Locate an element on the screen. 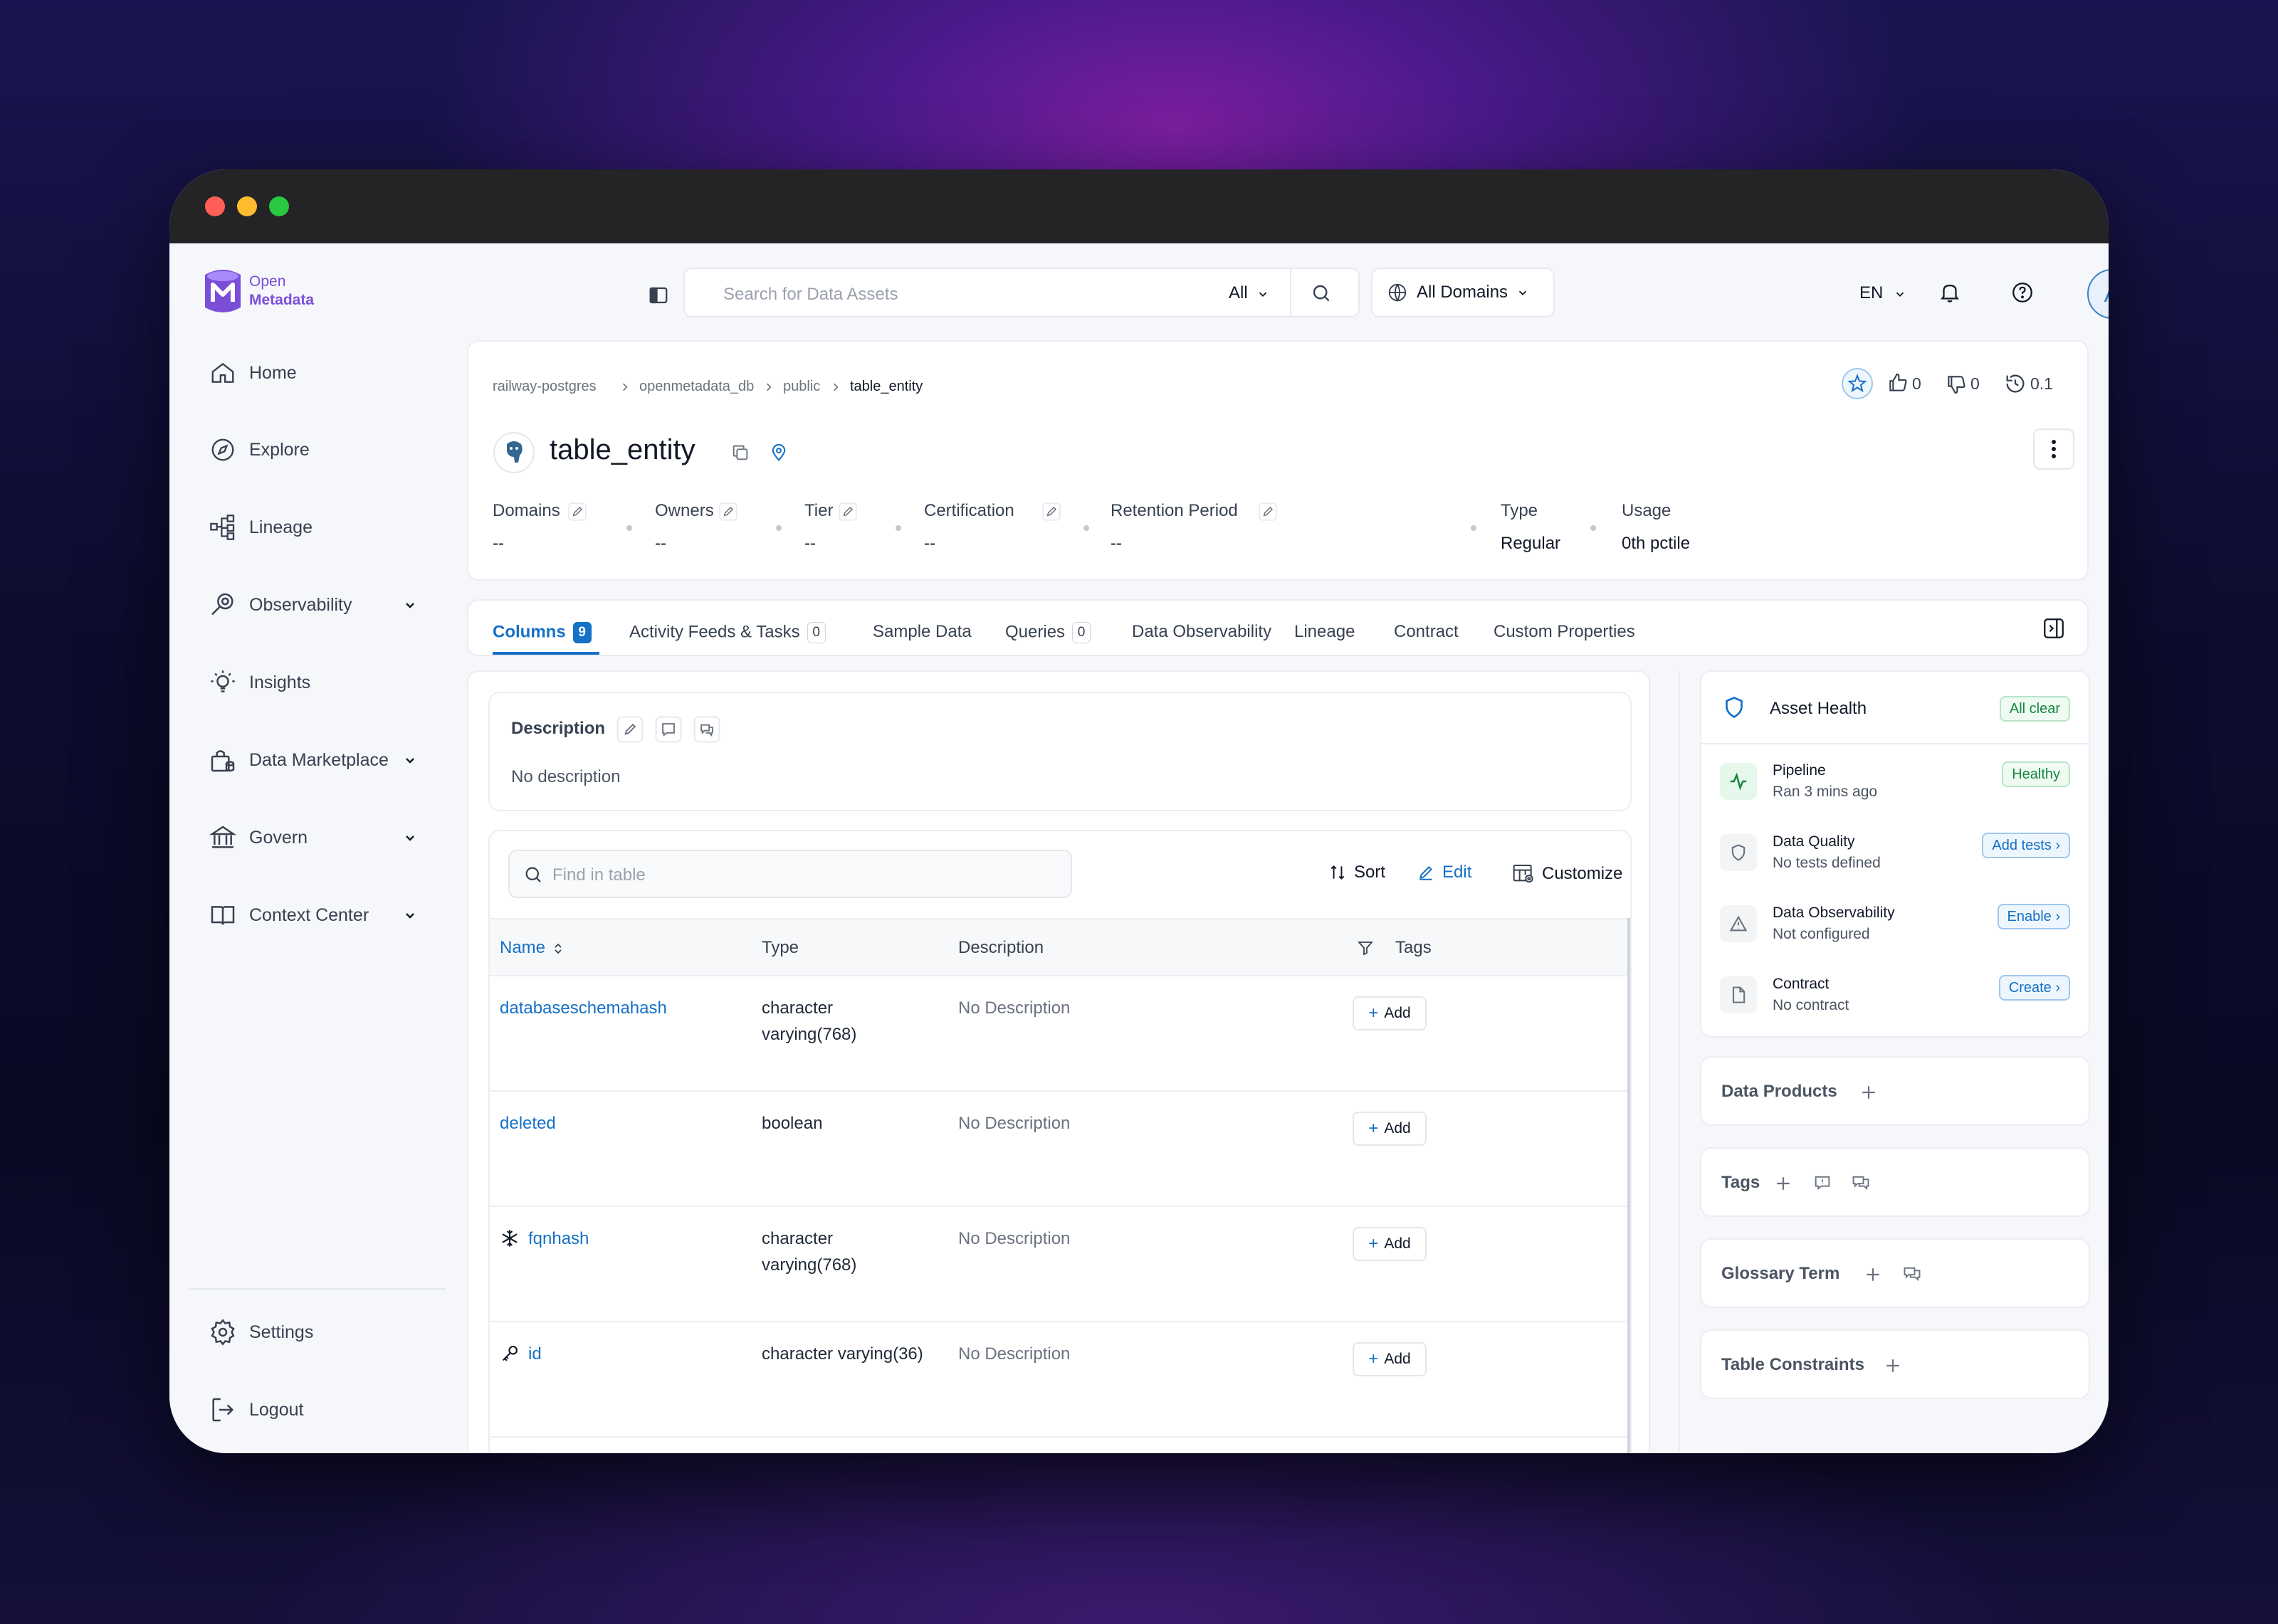  history-icon is located at coordinates (2015, 383).